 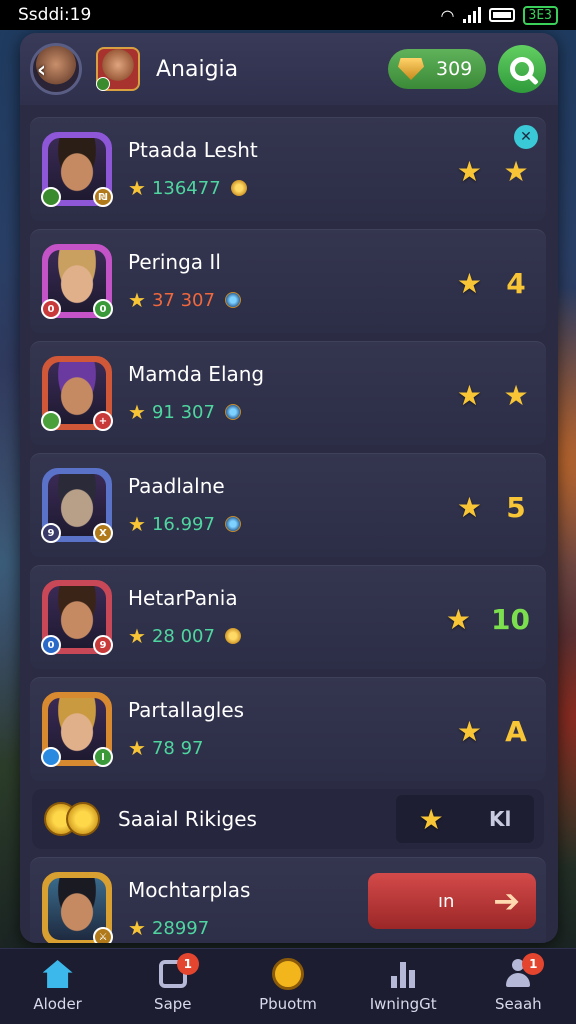 I want to click on level-badge-icon: 9, so click(x=51, y=533).